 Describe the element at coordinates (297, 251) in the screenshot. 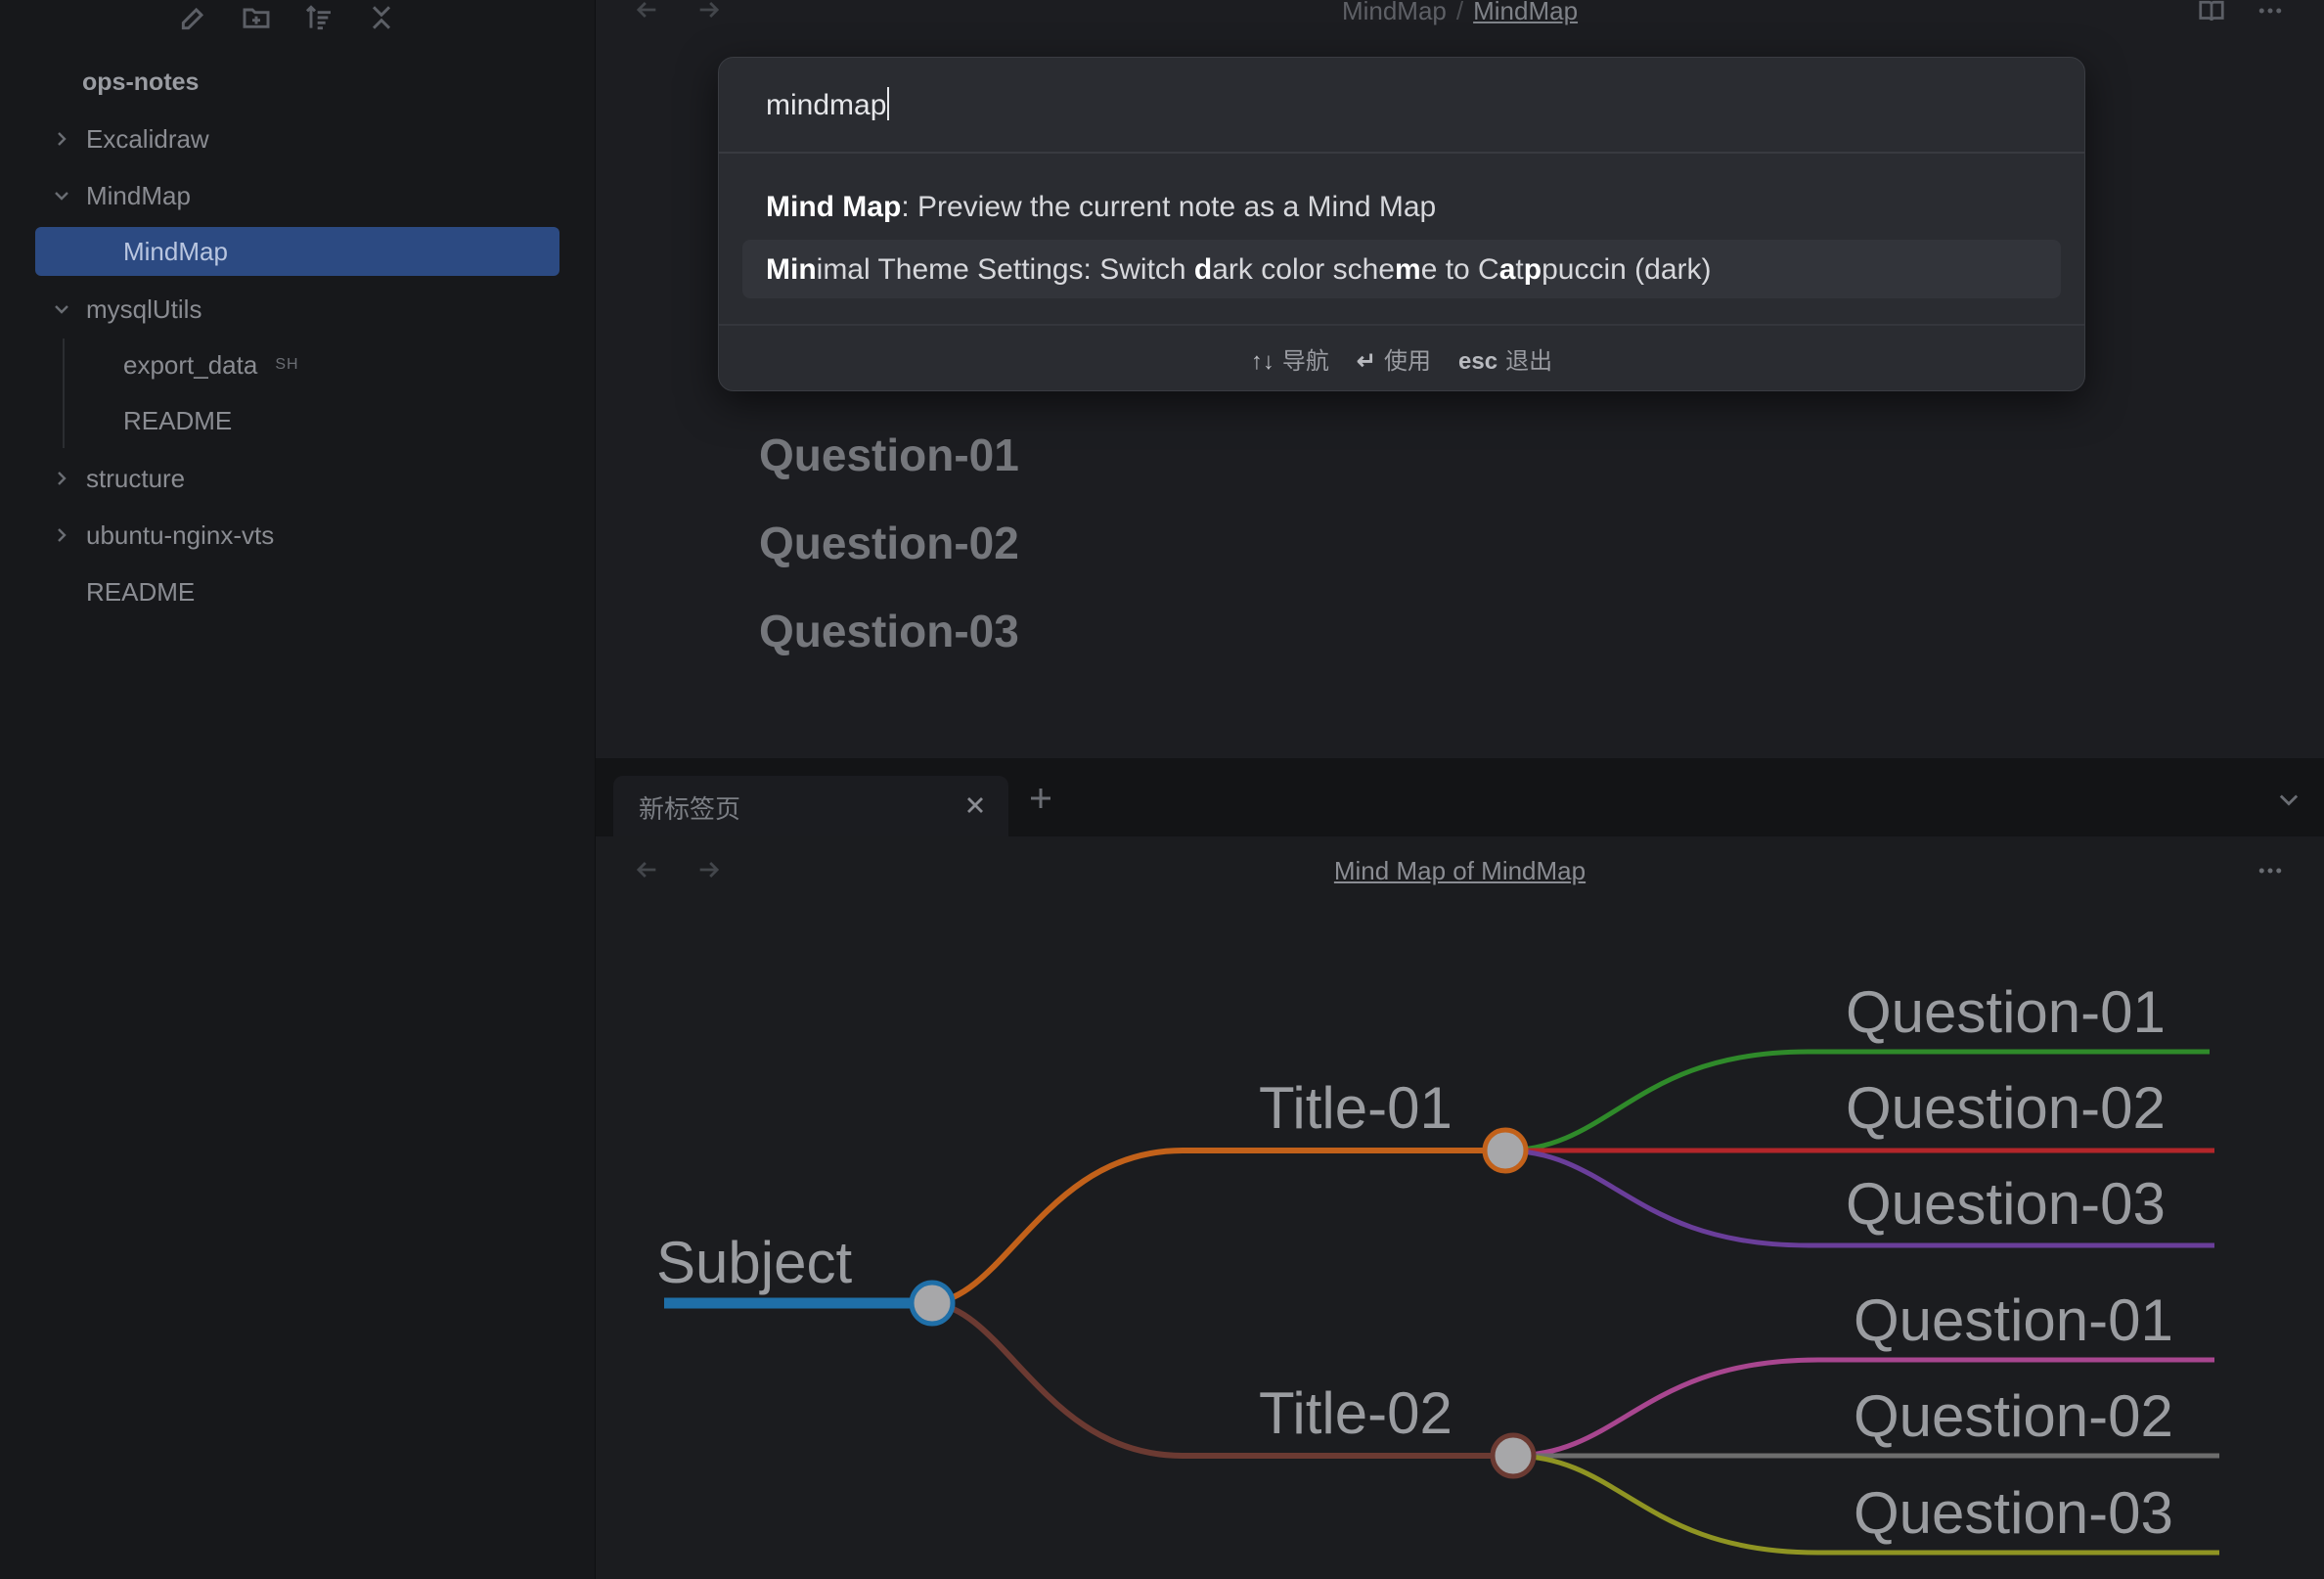

I see `file-mindmap-active: MindMap` at that location.